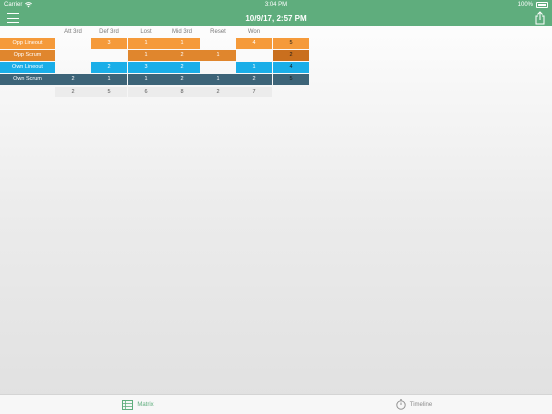  I want to click on tab-matrix: Matrix, so click(138, 404).